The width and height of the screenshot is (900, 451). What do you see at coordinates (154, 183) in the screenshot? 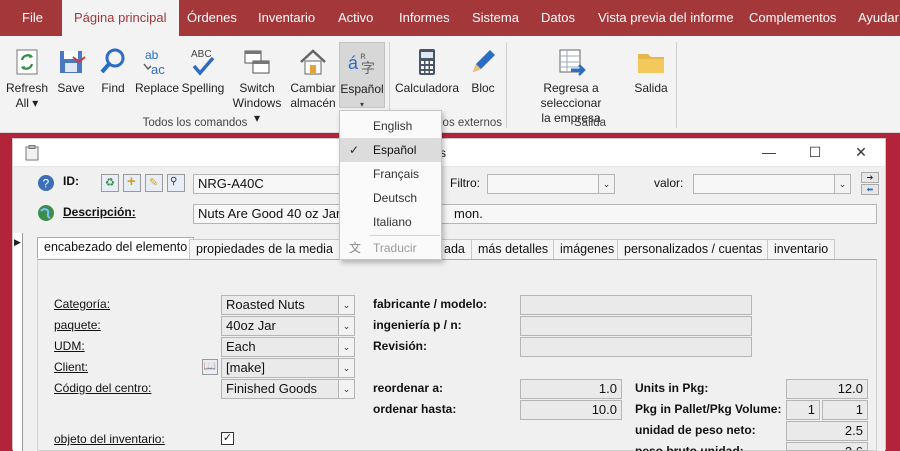
I see `edit-pencil-icon: ✎` at bounding box center [154, 183].